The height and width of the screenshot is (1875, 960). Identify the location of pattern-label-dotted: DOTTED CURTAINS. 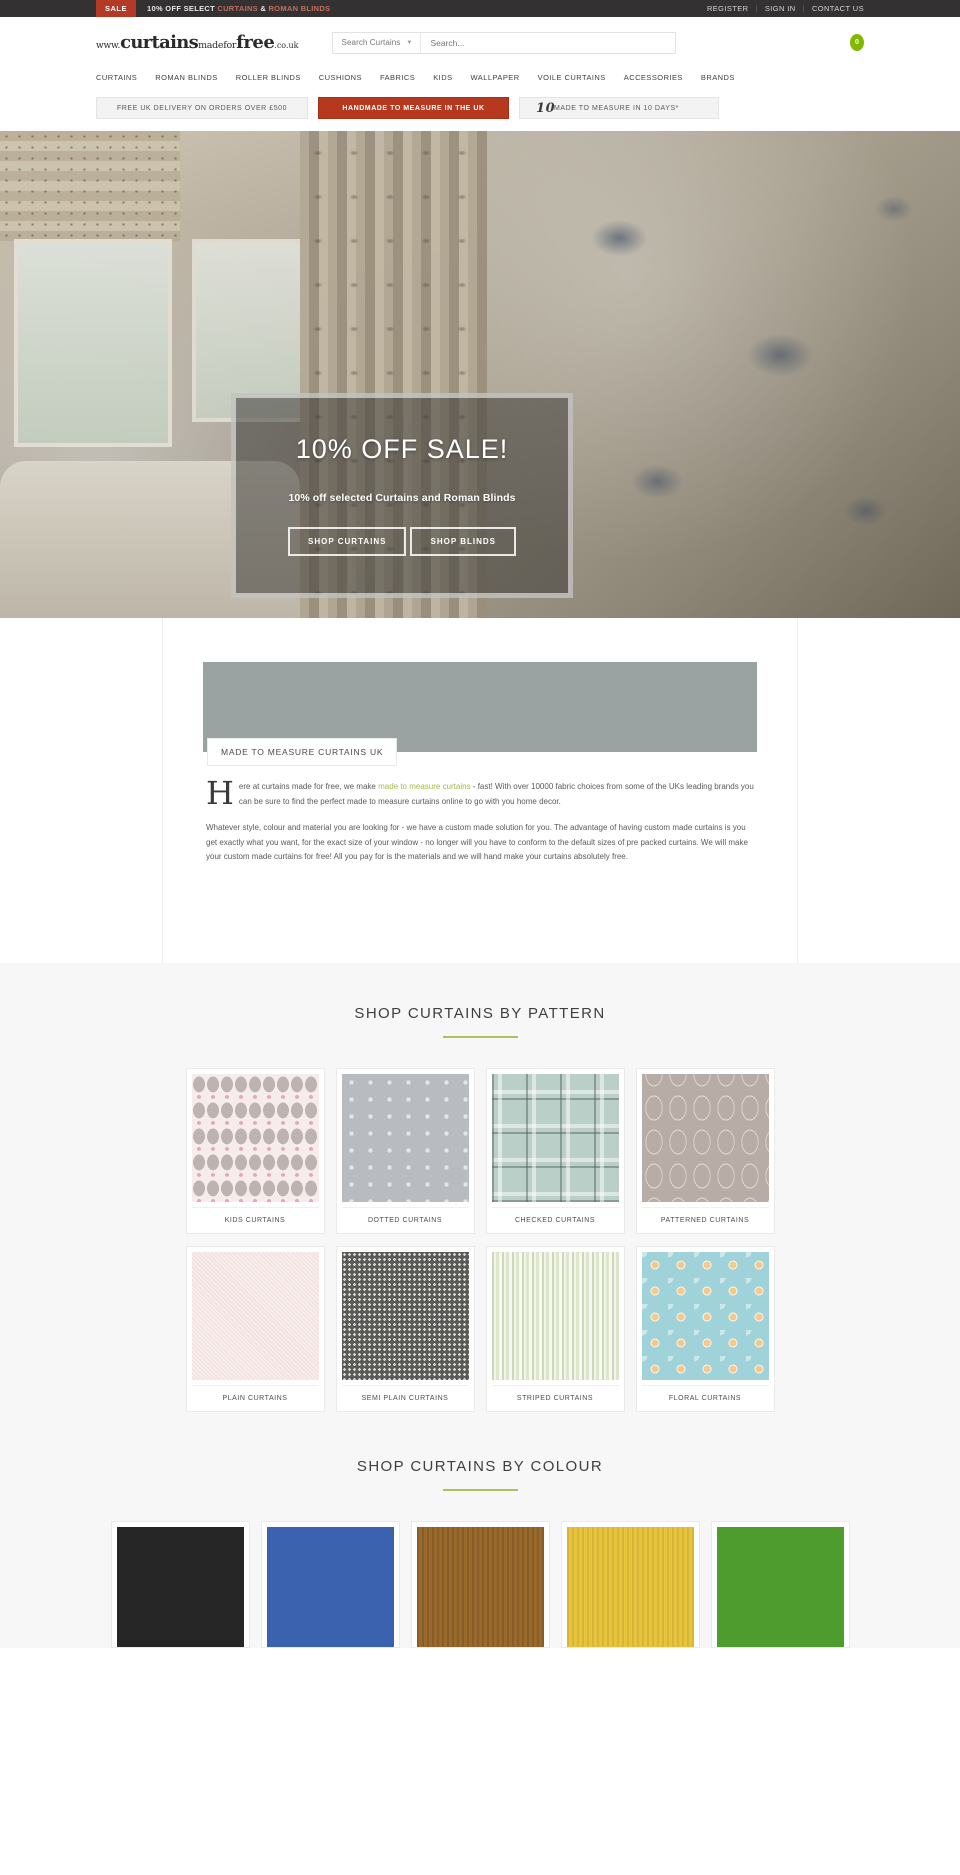
(405, 1220).